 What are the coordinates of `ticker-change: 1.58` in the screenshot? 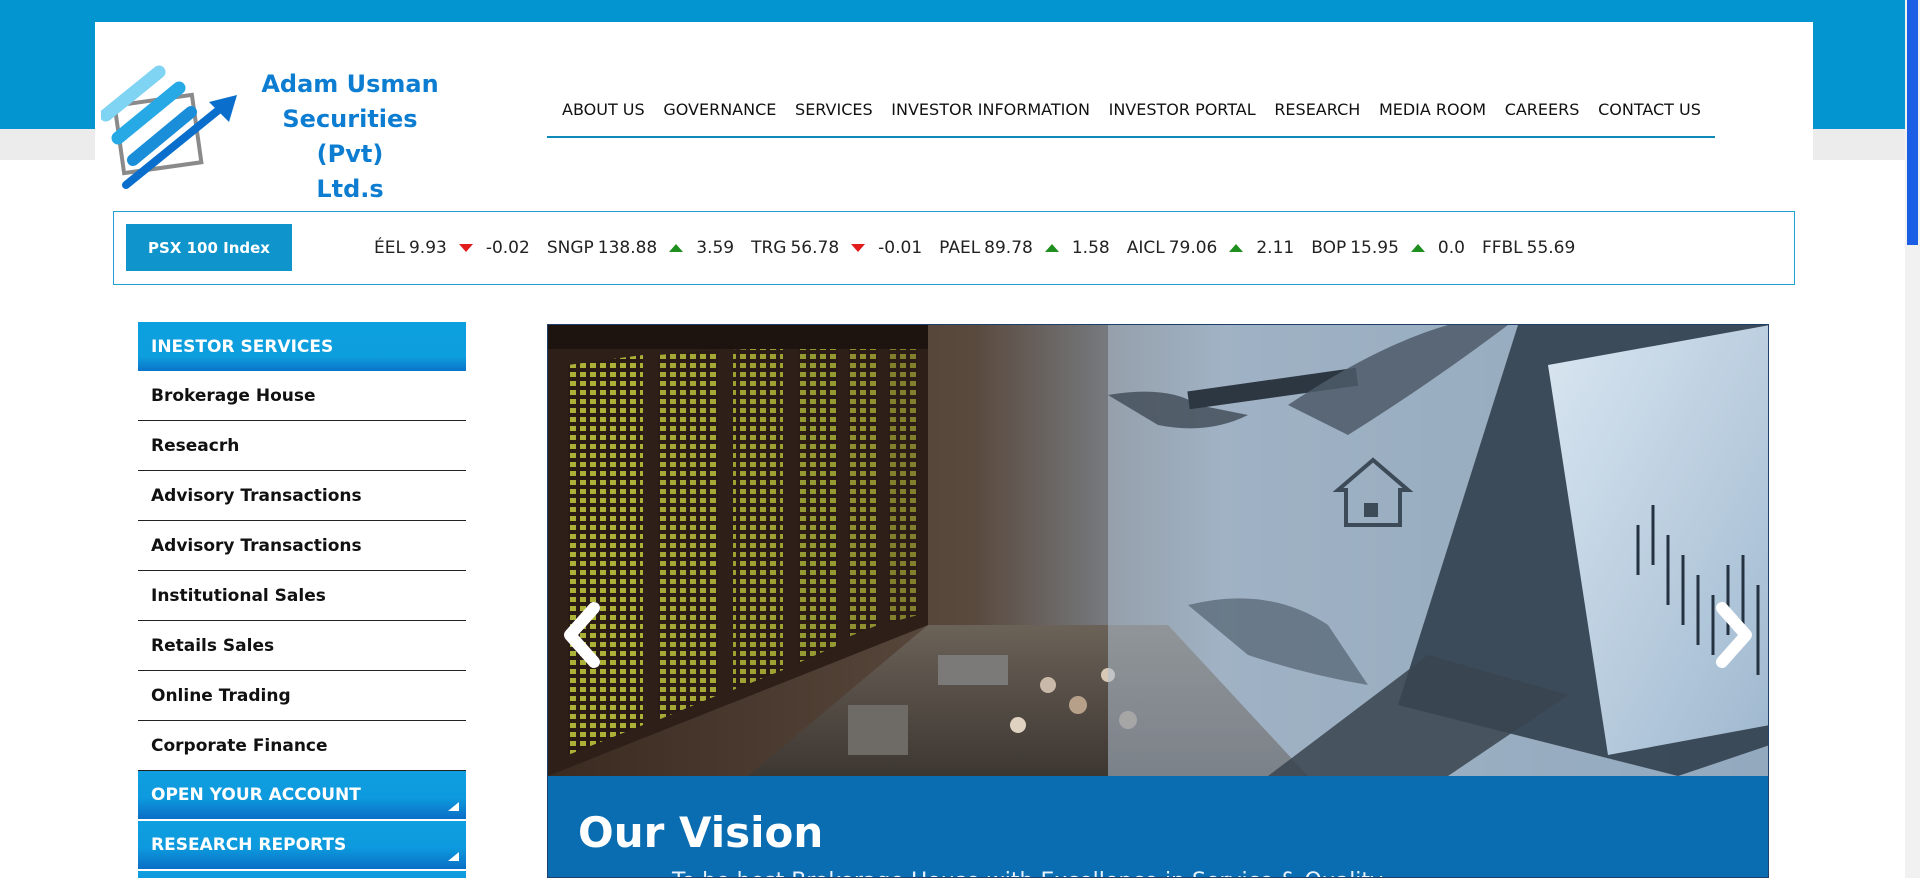 It's located at (1090, 248).